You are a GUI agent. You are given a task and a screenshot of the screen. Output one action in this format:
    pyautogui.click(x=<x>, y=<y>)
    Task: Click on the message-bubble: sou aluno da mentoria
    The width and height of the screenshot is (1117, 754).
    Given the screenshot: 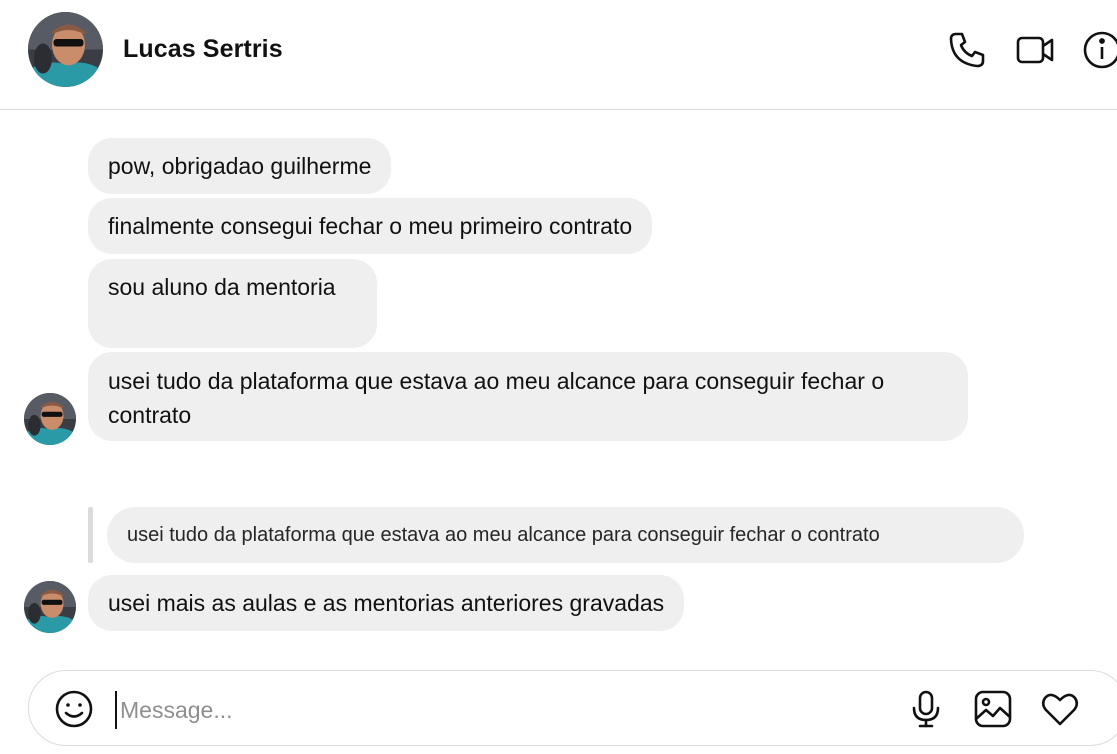 What is the action you would take?
    pyautogui.click(x=232, y=303)
    